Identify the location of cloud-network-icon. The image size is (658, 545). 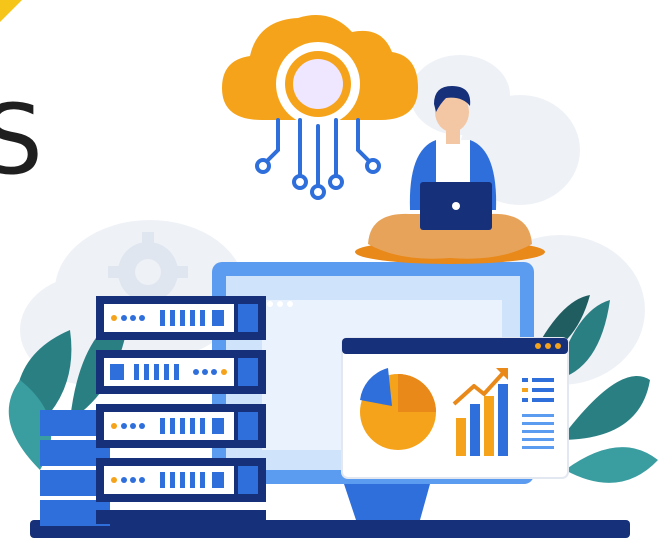
(320, 107).